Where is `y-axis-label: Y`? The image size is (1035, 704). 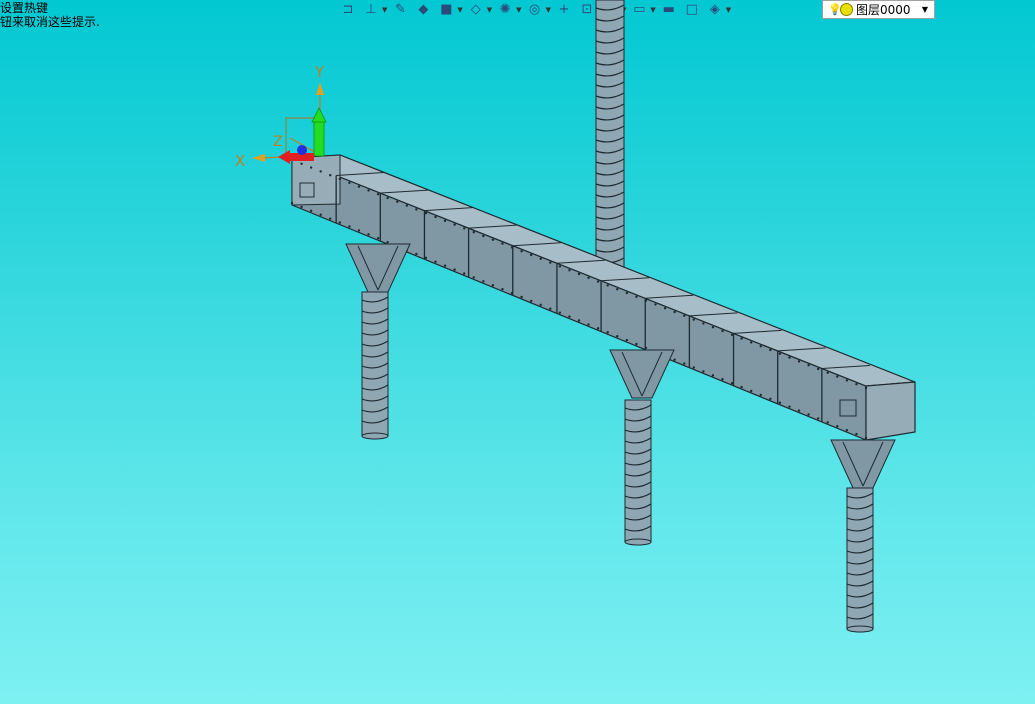
y-axis-label: Y is located at coordinates (319, 72).